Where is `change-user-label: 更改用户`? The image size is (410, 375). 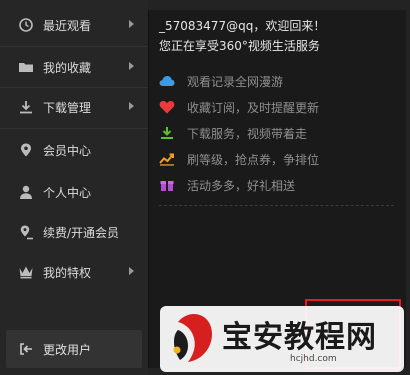 change-user-label: 更改用户 is located at coordinates (67, 349).